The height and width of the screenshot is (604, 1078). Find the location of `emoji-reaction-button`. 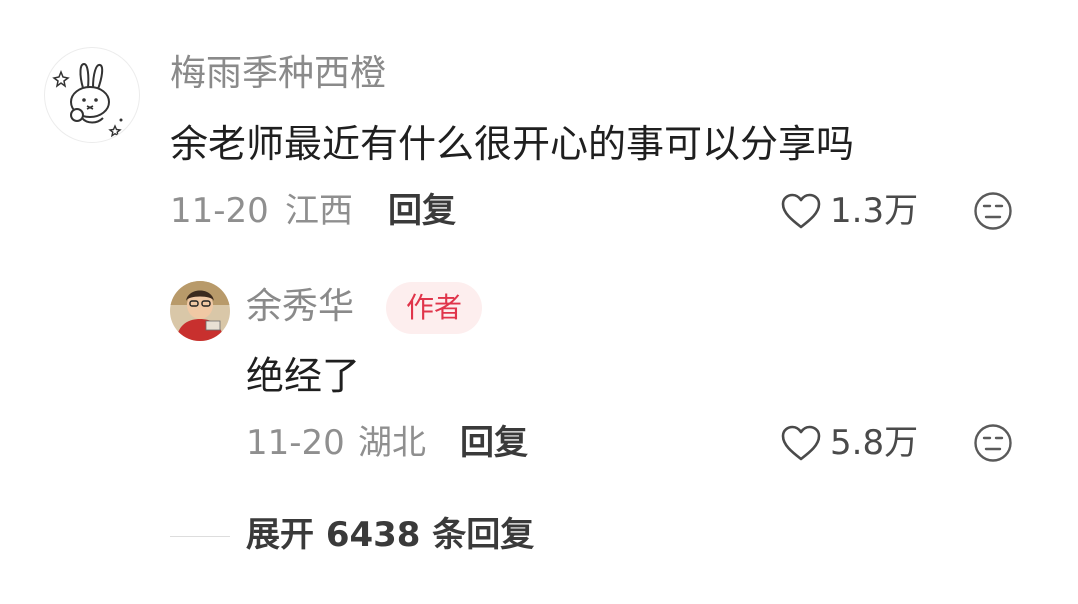

emoji-reaction-button is located at coordinates (993, 213).